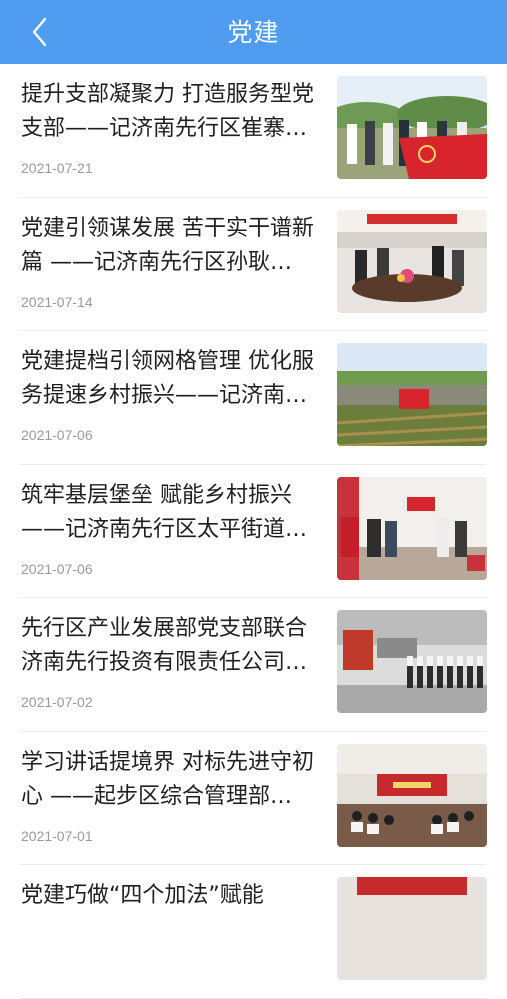 This screenshot has width=507, height=999. I want to click on list-item: 党建引领谋发展 苦干实干谱新篇 ——记济南先行区孙耿… 2021-07-14, so click(253, 265).